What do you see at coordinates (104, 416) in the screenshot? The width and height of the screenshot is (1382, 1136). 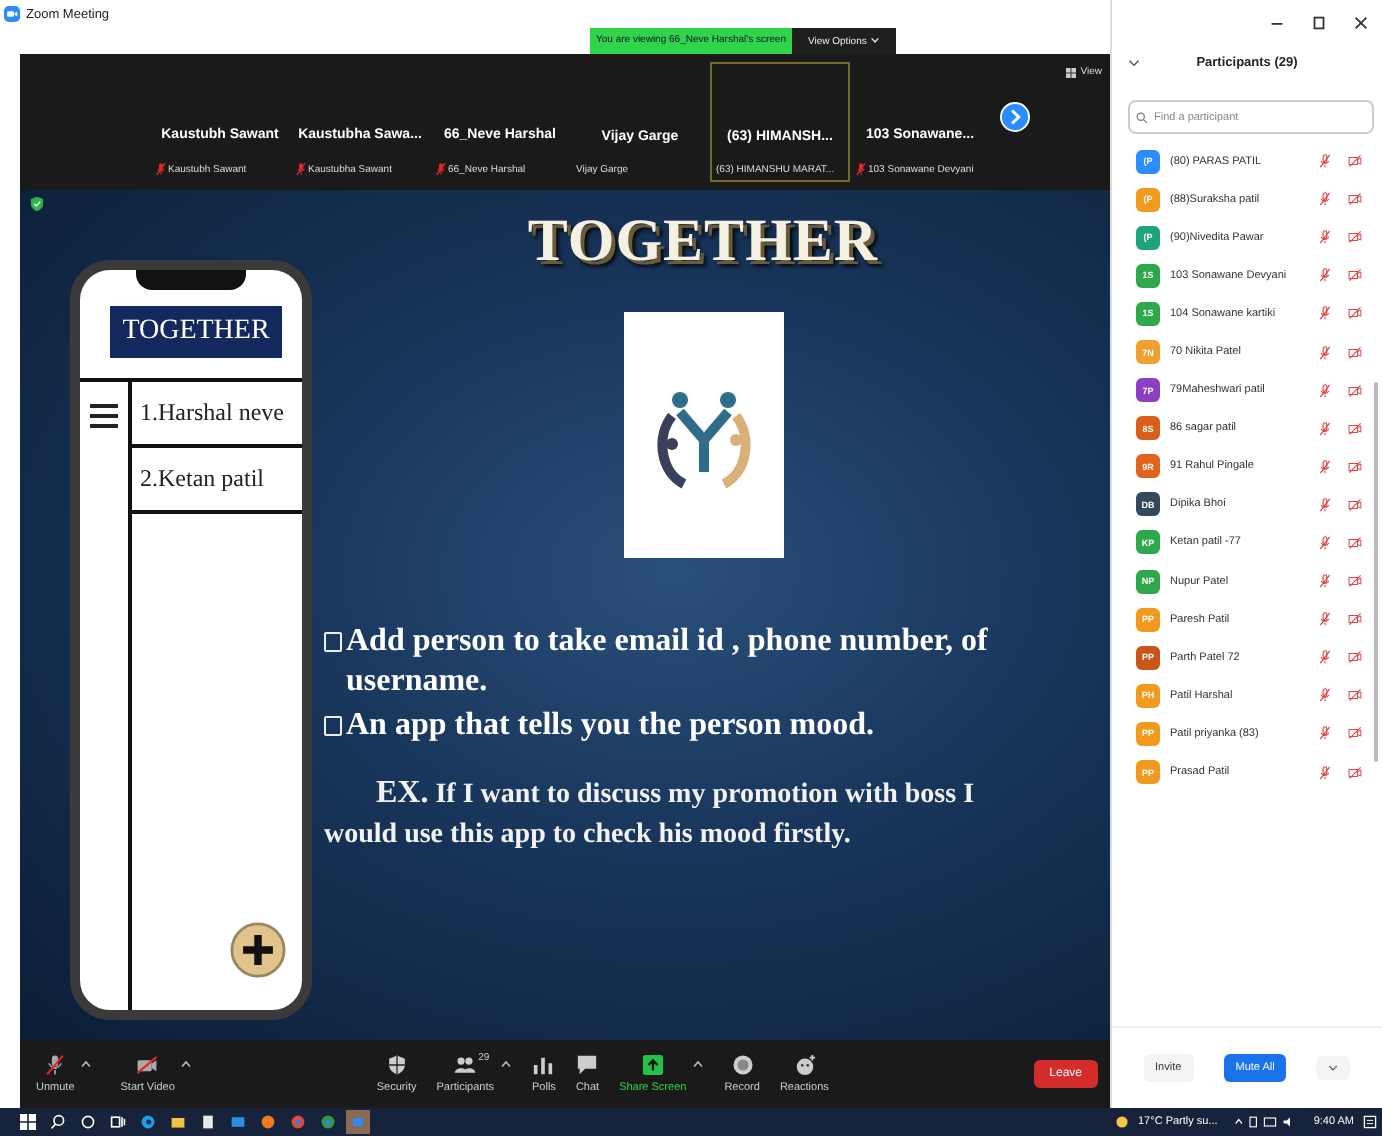 I see `menu-icon` at bounding box center [104, 416].